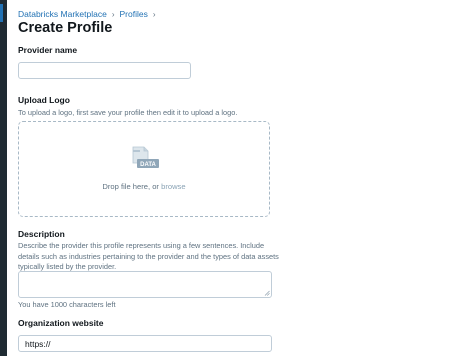 The width and height of the screenshot is (474, 356). I want to click on browse-link: browse, so click(173, 186).